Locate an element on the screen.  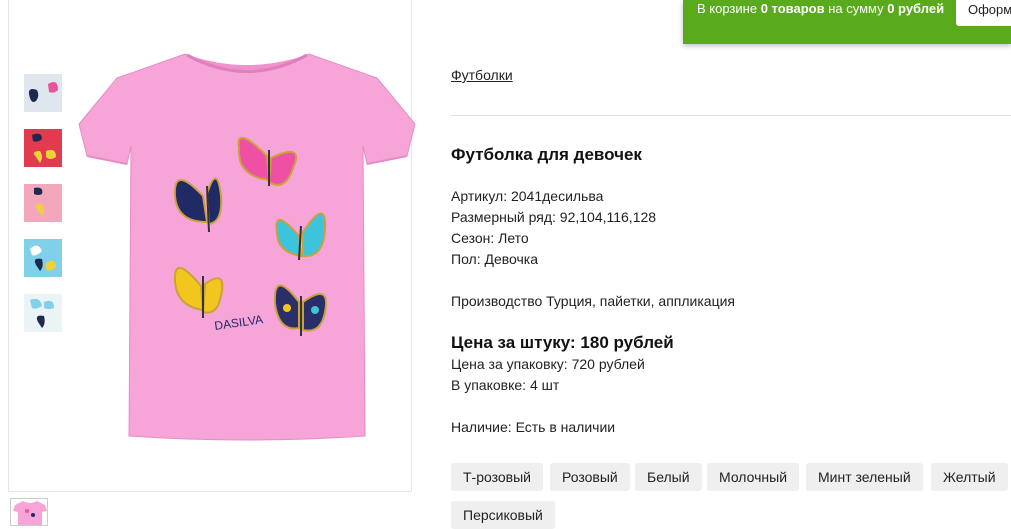
cart-middle: на сумму is located at coordinates (856, 8).